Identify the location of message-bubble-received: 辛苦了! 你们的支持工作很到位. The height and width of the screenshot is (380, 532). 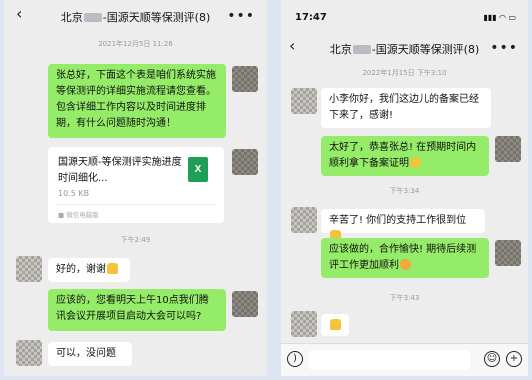
(403, 225).